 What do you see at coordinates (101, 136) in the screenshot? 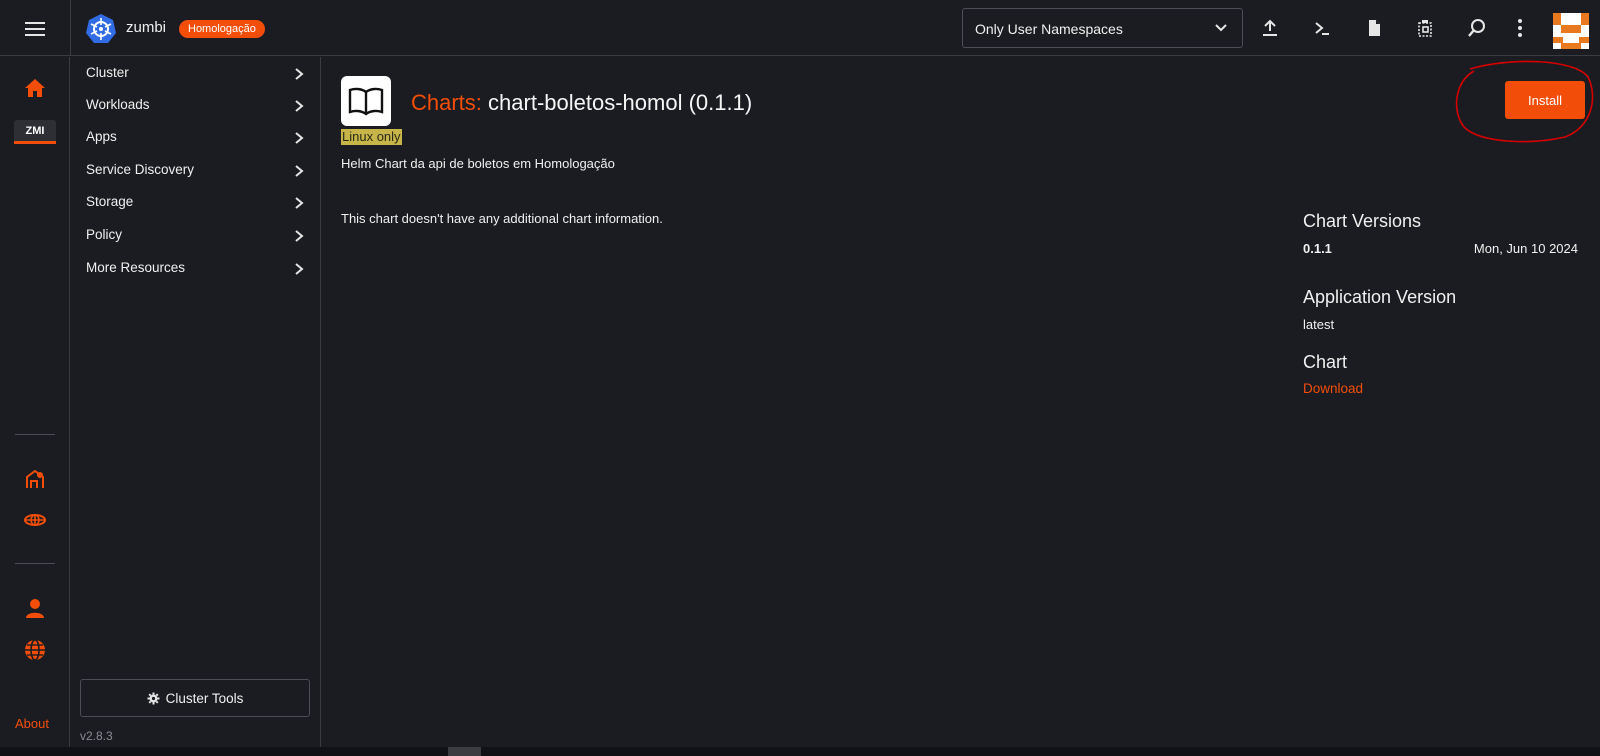
I see `nav-item-label: Apps` at bounding box center [101, 136].